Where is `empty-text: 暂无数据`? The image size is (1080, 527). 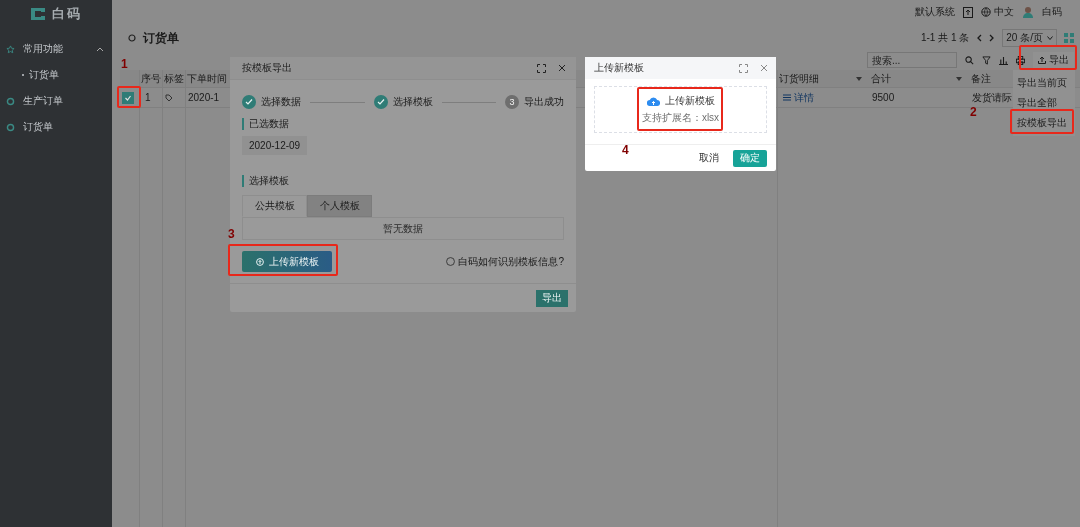 empty-text: 暂无数据 is located at coordinates (403, 228).